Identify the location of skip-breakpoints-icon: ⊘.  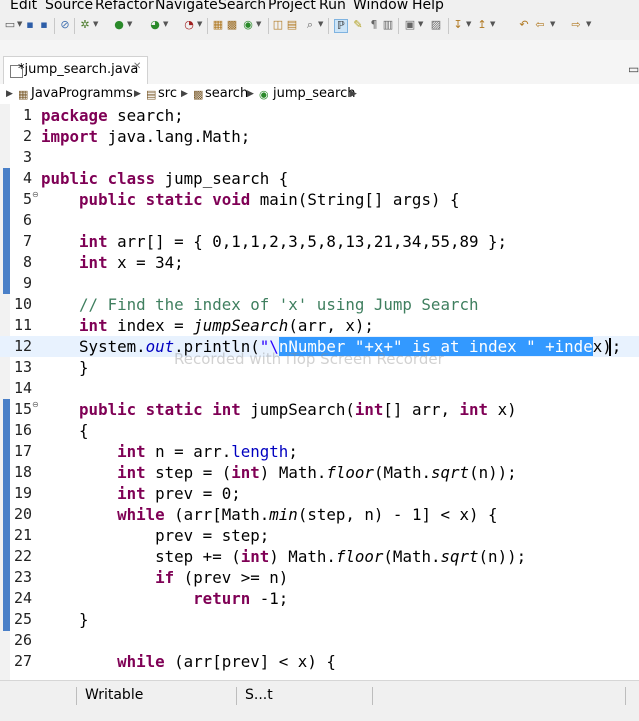
(65, 25).